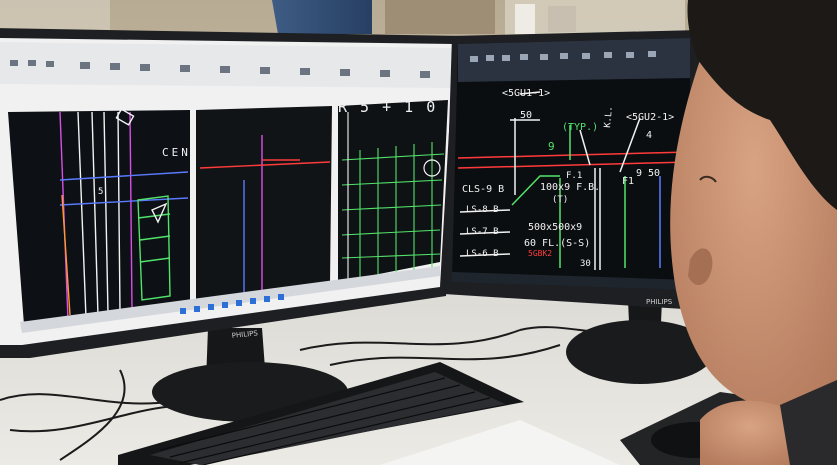 The image size is (837, 465). I want to click on cad-ls8: LS-8 B, so click(482, 210).